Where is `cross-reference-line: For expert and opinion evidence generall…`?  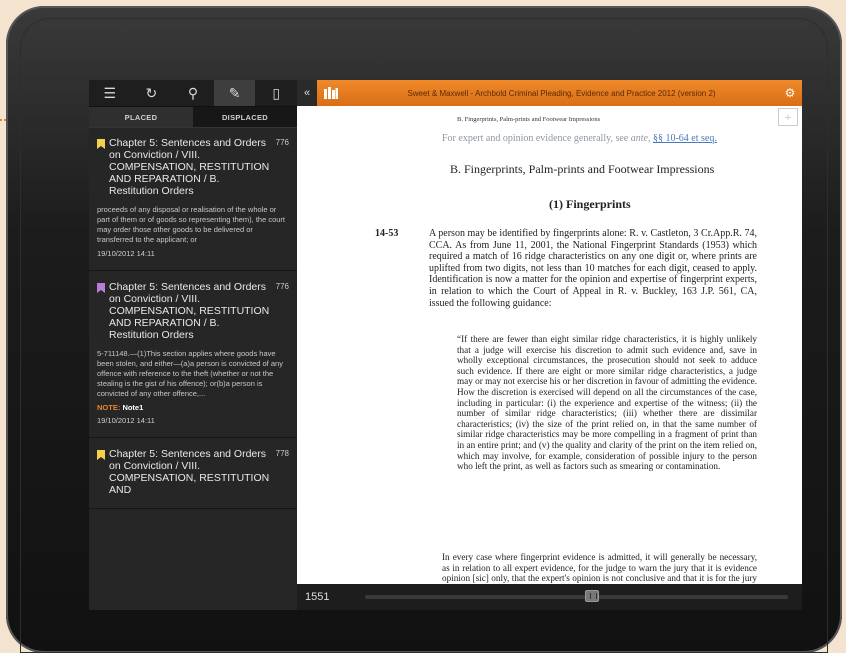 cross-reference-line: For expert and opinion evidence generall… is located at coordinates (579, 138).